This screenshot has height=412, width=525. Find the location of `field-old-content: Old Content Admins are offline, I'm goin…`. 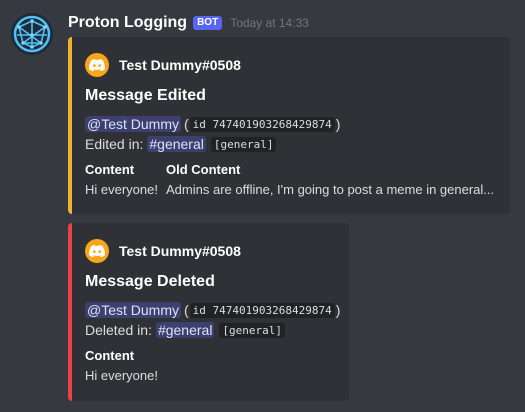

field-old-content: Old Content Admins are offline, I'm goin… is located at coordinates (330, 179).